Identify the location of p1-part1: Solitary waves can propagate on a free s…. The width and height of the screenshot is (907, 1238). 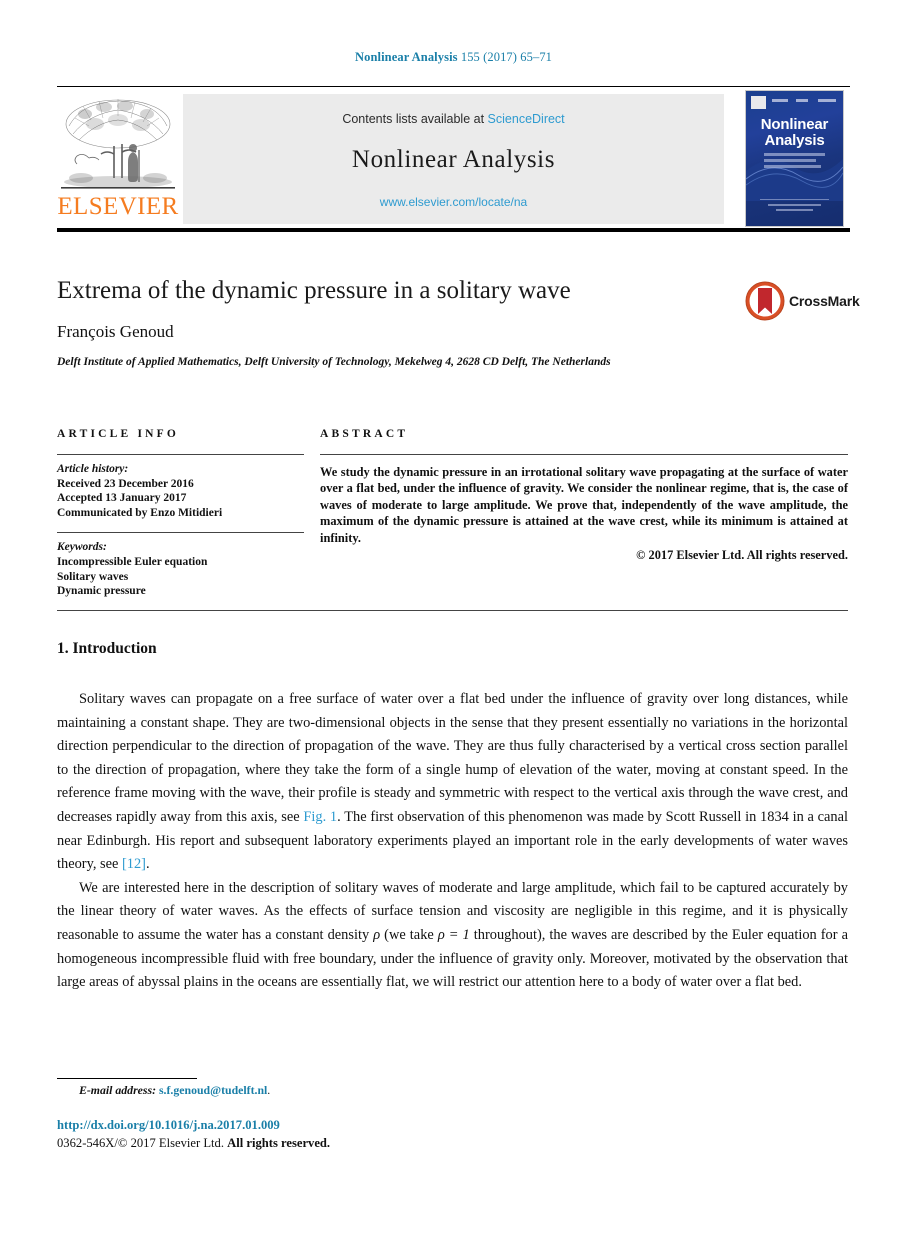
(452, 758).